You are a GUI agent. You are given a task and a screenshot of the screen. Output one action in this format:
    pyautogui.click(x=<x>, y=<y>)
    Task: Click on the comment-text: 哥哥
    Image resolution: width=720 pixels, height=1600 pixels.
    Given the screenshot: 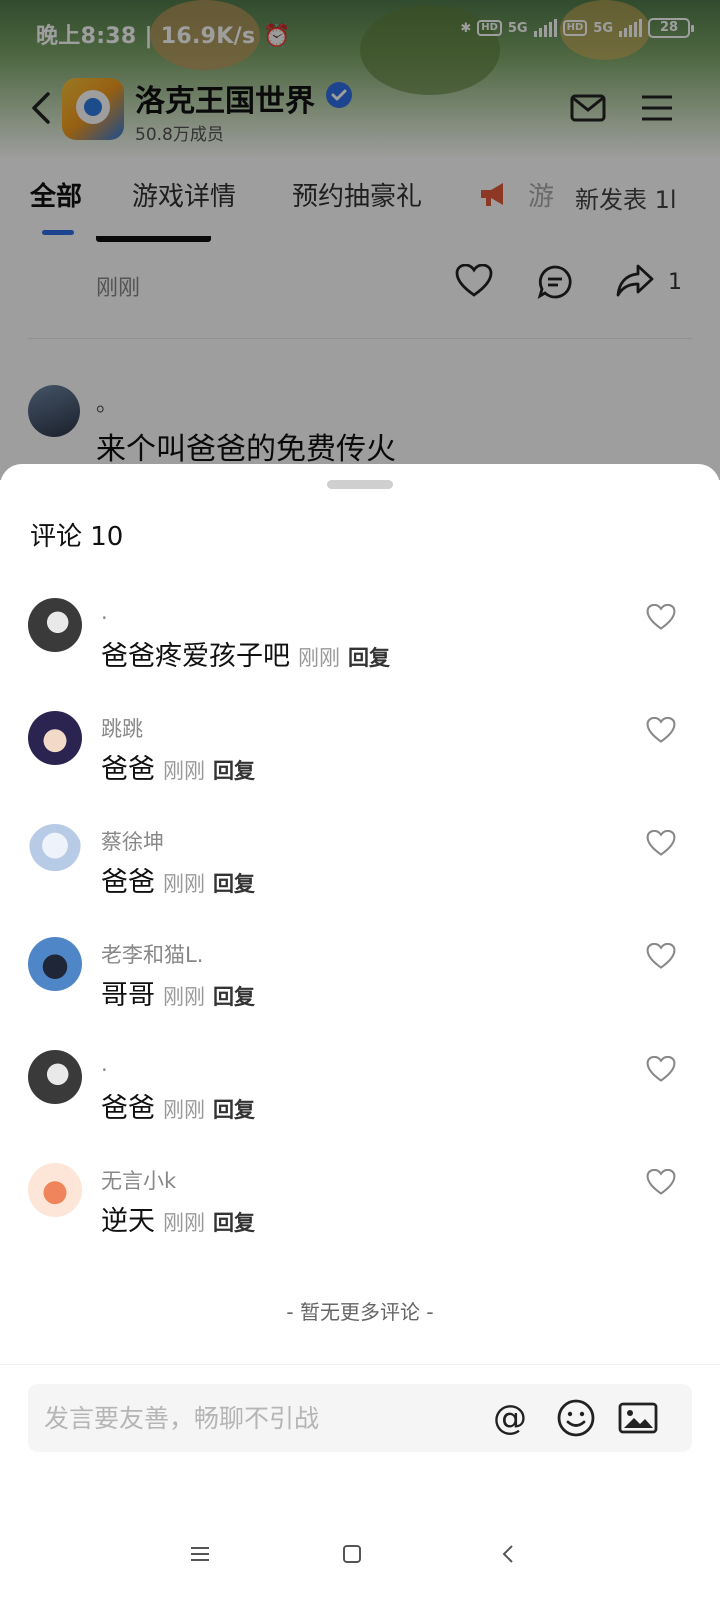 What is the action you would take?
    pyautogui.click(x=128, y=995)
    